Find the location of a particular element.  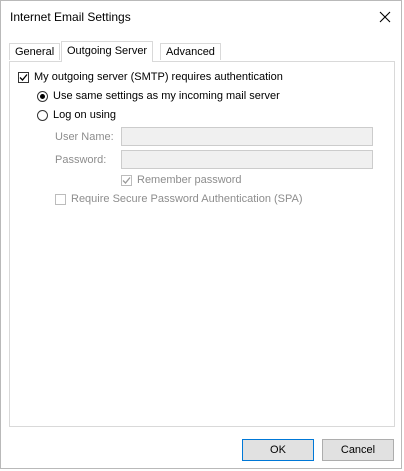

tab-general: General is located at coordinates (35, 51).